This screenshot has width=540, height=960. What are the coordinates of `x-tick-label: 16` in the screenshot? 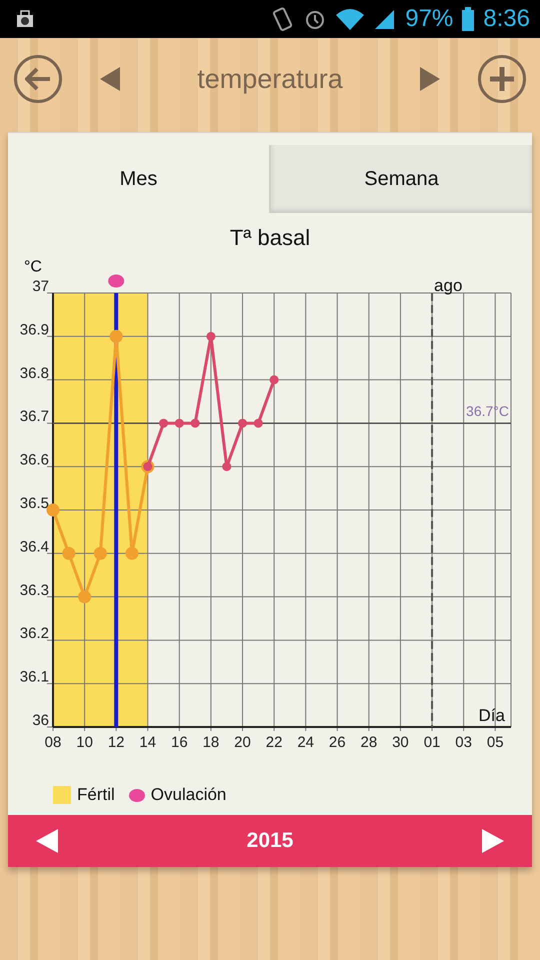 It's located at (179, 742).